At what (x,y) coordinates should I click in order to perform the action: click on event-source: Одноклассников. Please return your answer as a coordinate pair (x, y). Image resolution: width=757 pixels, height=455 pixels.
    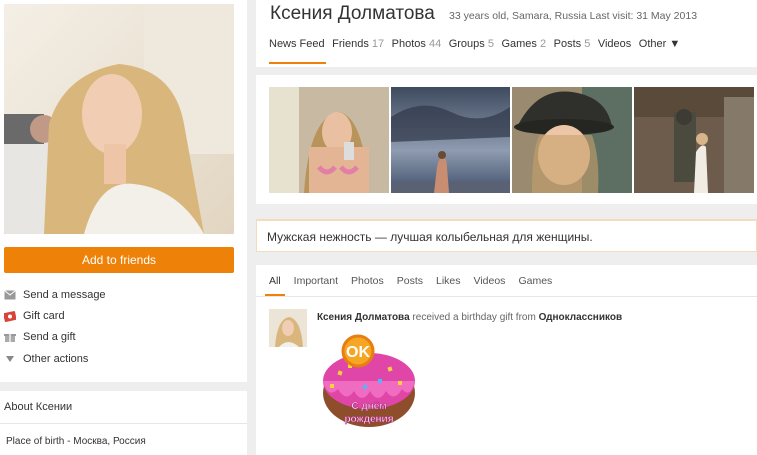
    Looking at the image, I should click on (581, 317).